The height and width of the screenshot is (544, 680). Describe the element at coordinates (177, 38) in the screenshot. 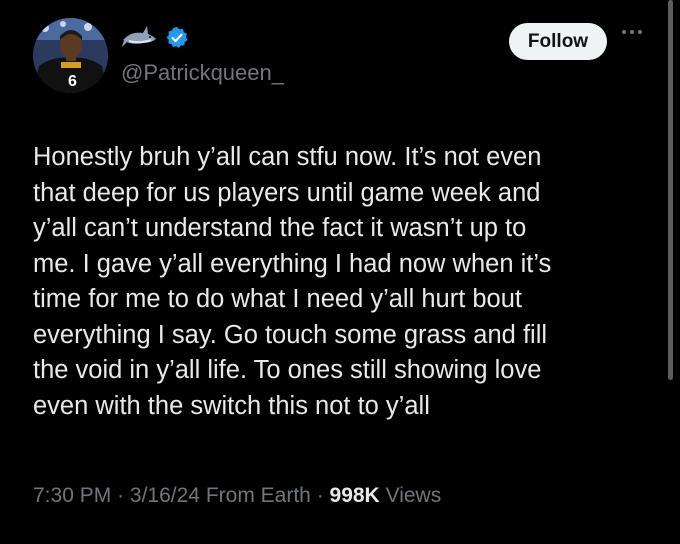

I see `verified-badge-icon` at that location.